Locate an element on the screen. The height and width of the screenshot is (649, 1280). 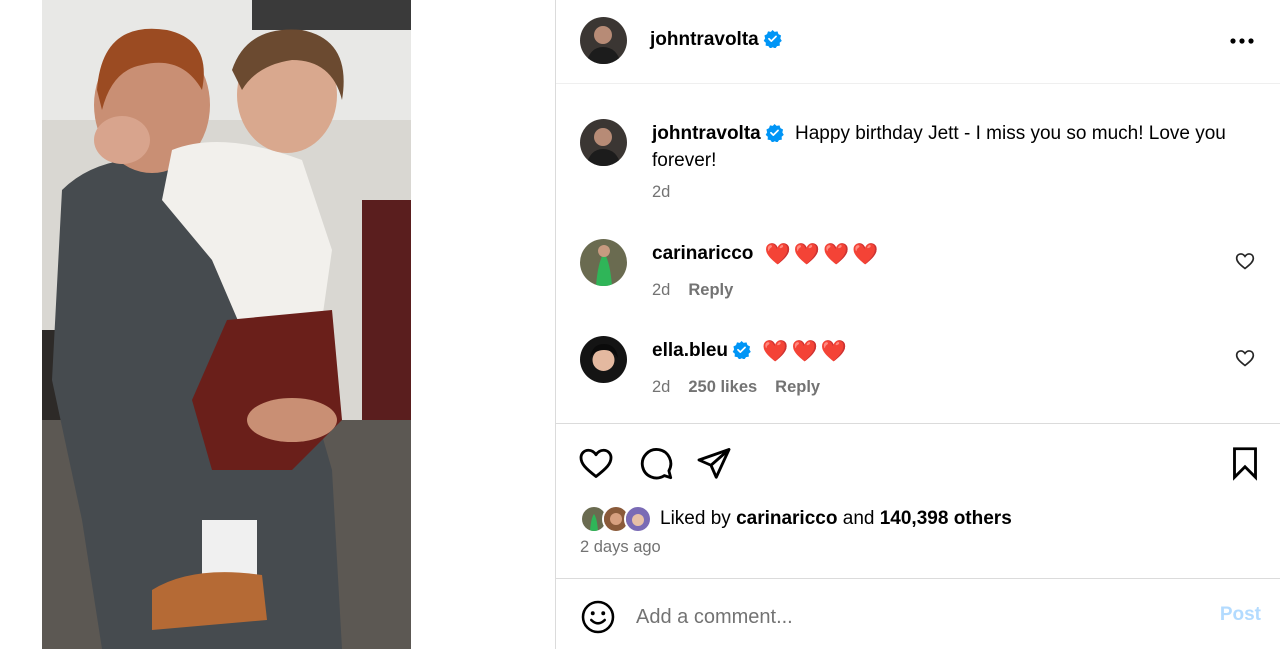
caption-username: johntravolta is located at coordinates (718, 133).